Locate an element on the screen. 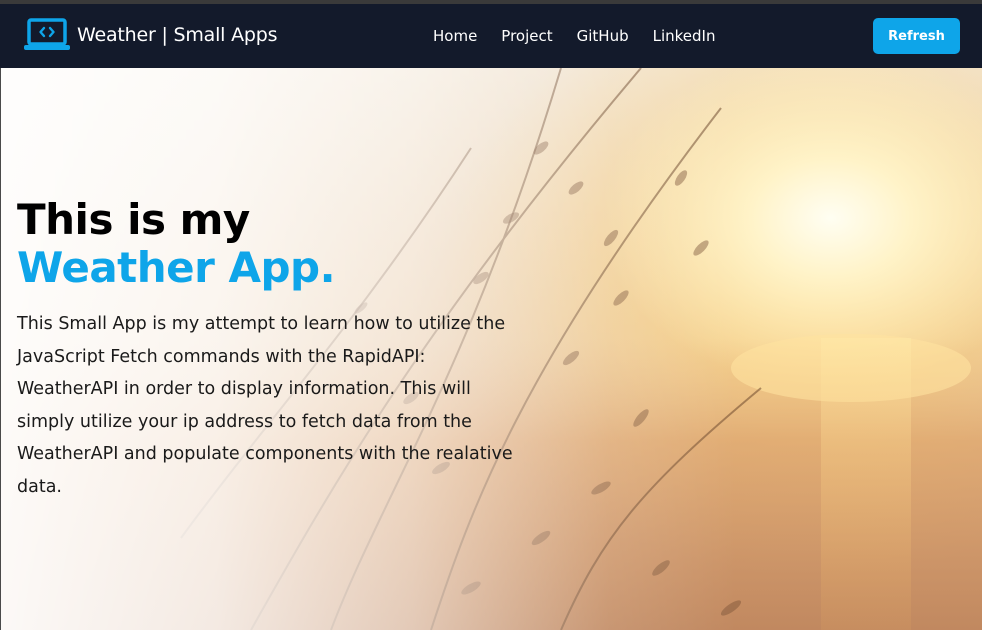  brand: Weather | Small Apps is located at coordinates (151, 35).